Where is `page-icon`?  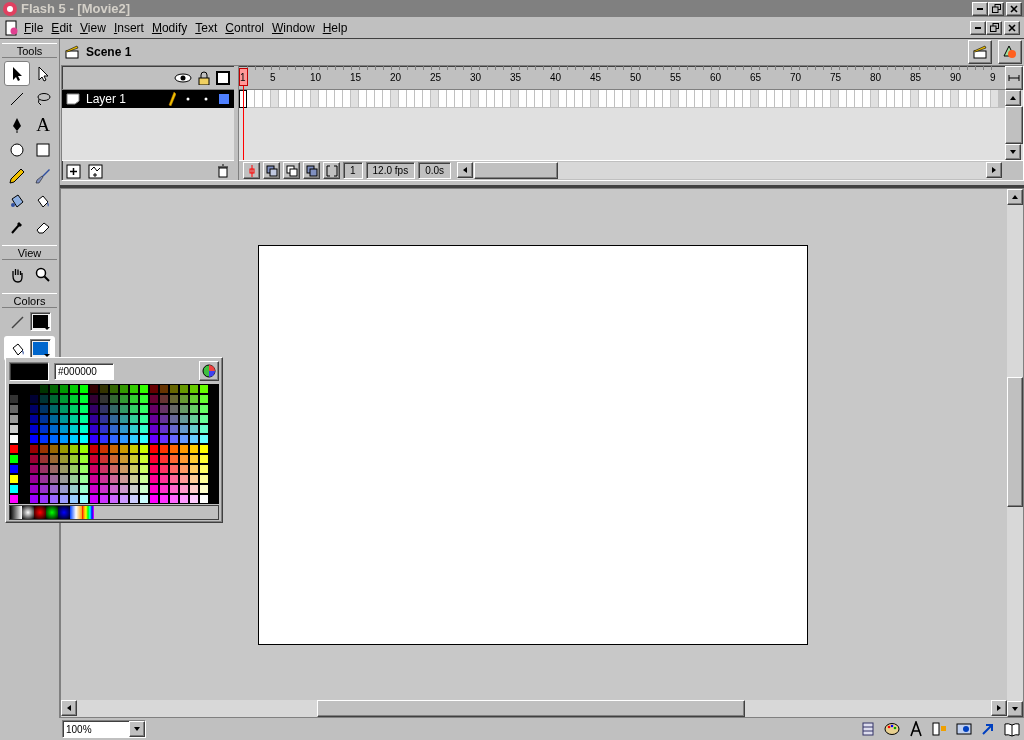 page-icon is located at coordinates (73, 99).